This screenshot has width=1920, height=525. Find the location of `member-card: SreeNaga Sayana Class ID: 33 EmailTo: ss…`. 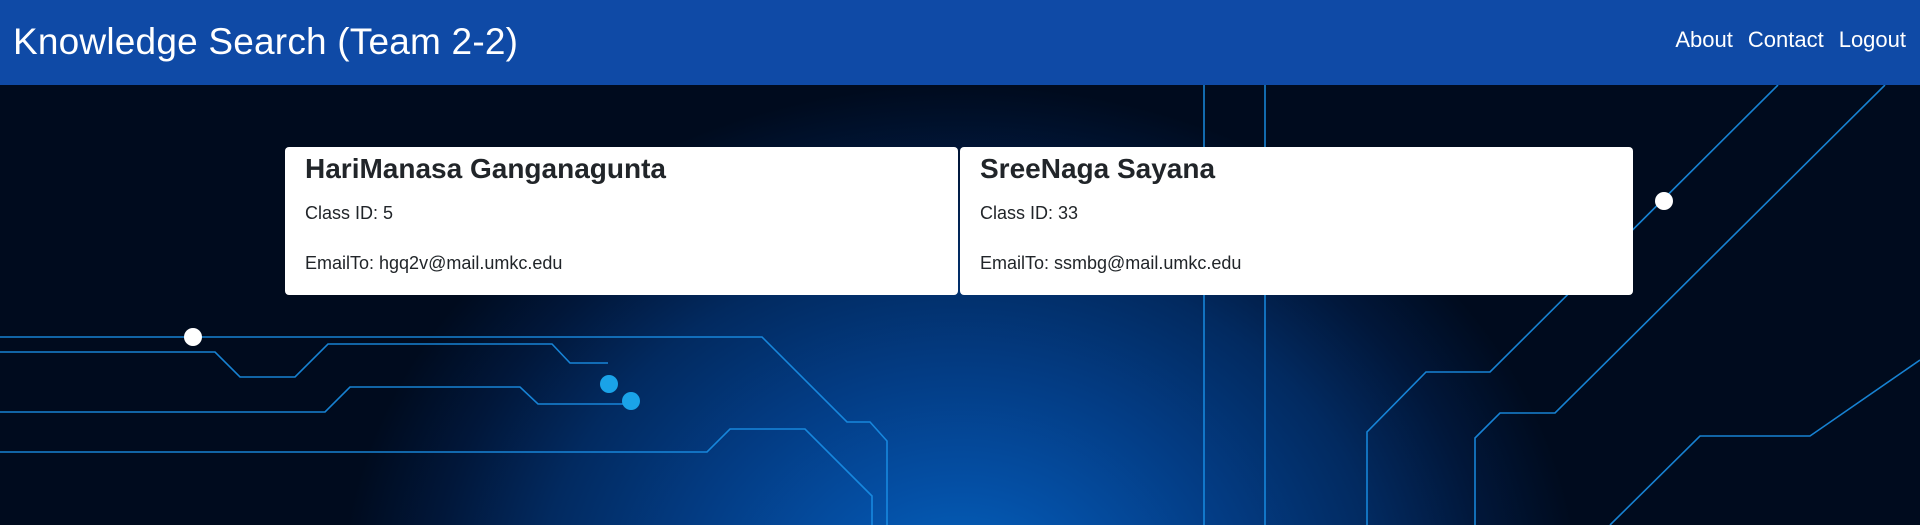

member-card: SreeNaga Sayana Class ID: 33 EmailTo: ss… is located at coordinates (1296, 221).